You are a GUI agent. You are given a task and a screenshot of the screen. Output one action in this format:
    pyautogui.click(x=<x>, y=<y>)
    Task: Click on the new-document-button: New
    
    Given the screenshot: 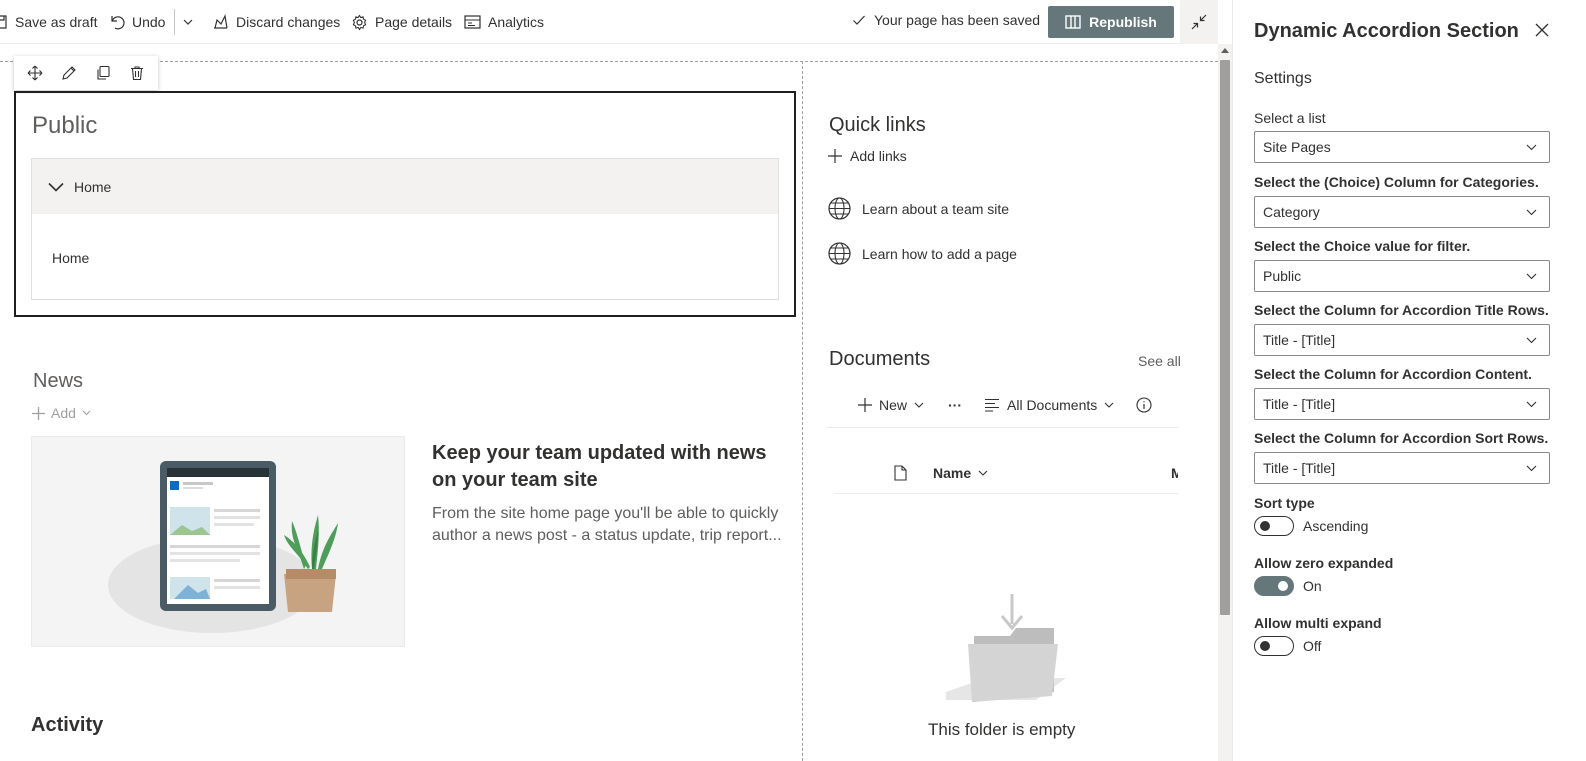 What is the action you would take?
    pyautogui.click(x=891, y=405)
    